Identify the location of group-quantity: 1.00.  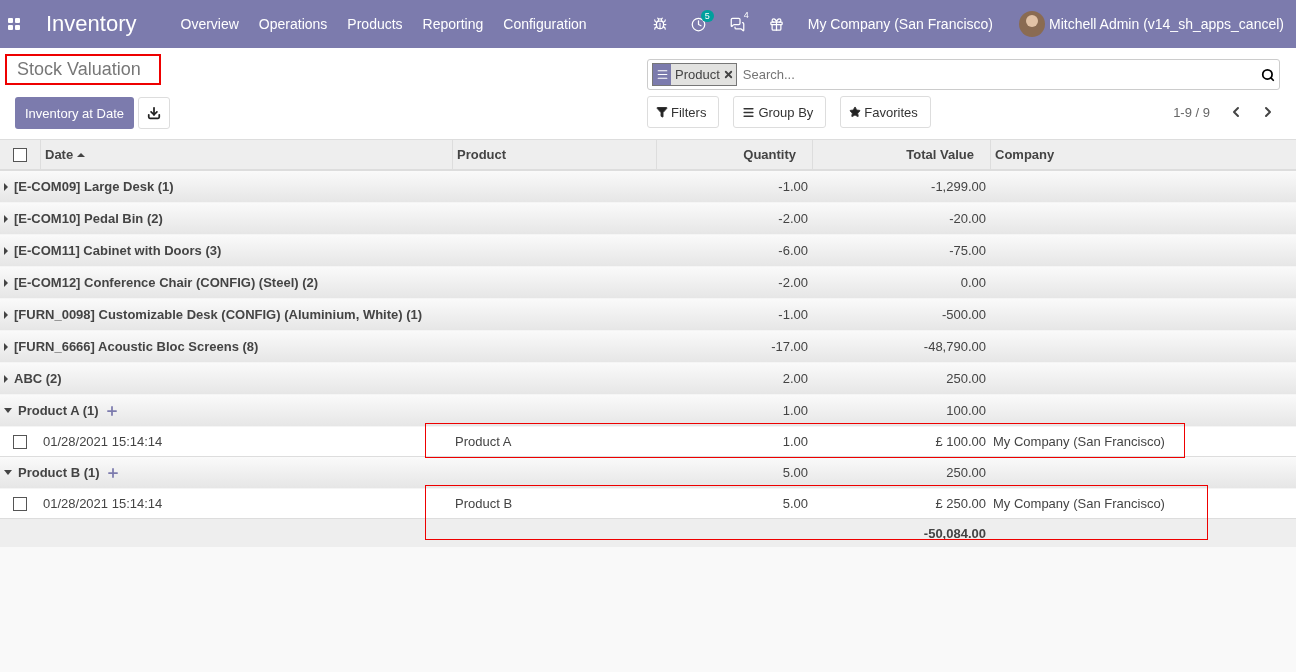
(795, 410).